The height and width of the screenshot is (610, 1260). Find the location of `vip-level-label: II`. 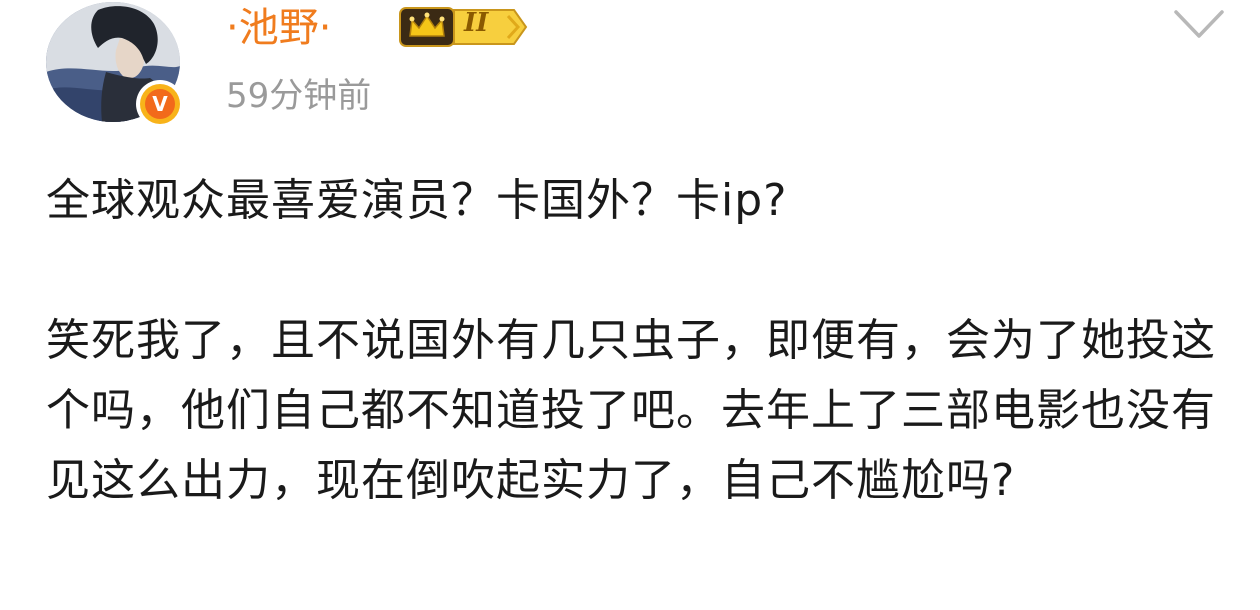

vip-level-label: II is located at coordinates (476, 23).